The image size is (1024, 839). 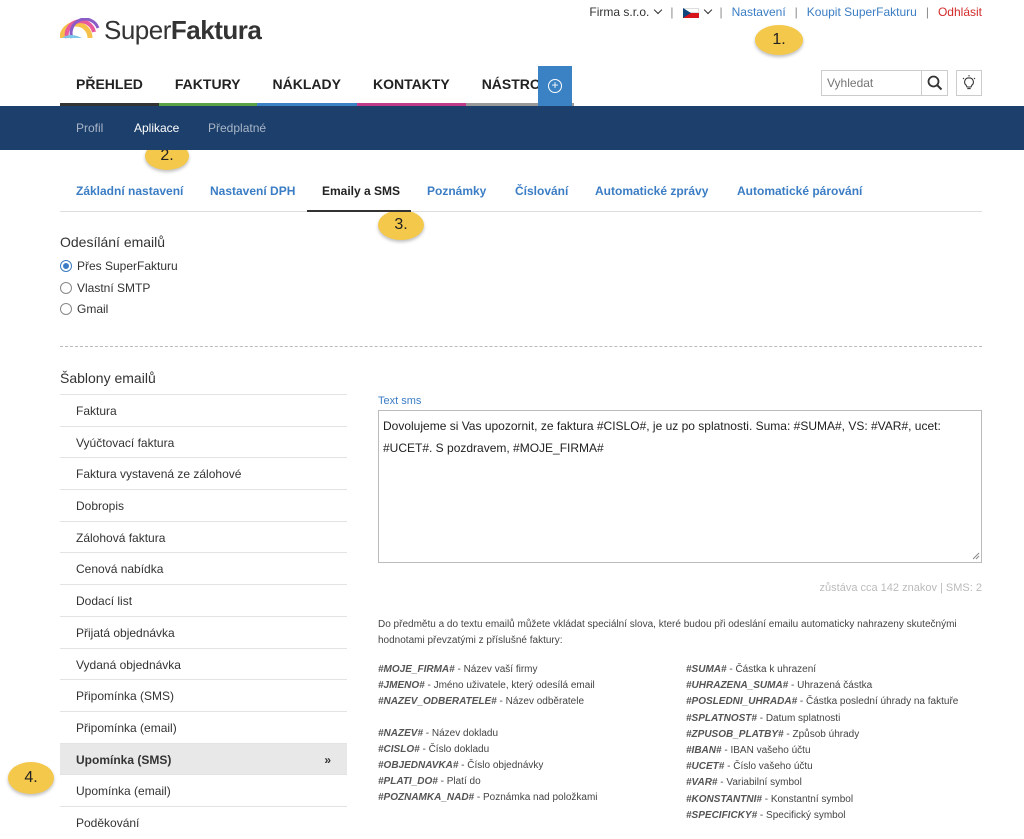 I want to click on placeholder-item: #MOJE_FIRMA# - Název vaší firmy, so click(x=458, y=669).